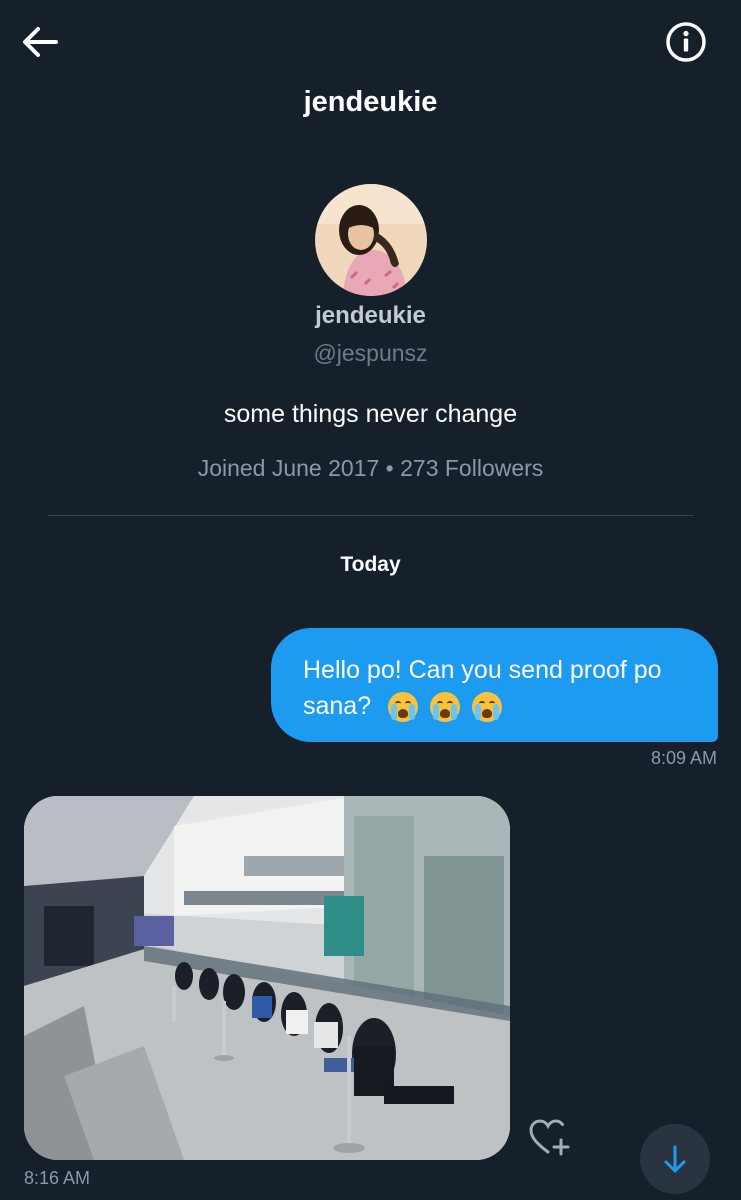 The image size is (741, 1200). I want to click on heart-plus-icon, so click(549, 1137).